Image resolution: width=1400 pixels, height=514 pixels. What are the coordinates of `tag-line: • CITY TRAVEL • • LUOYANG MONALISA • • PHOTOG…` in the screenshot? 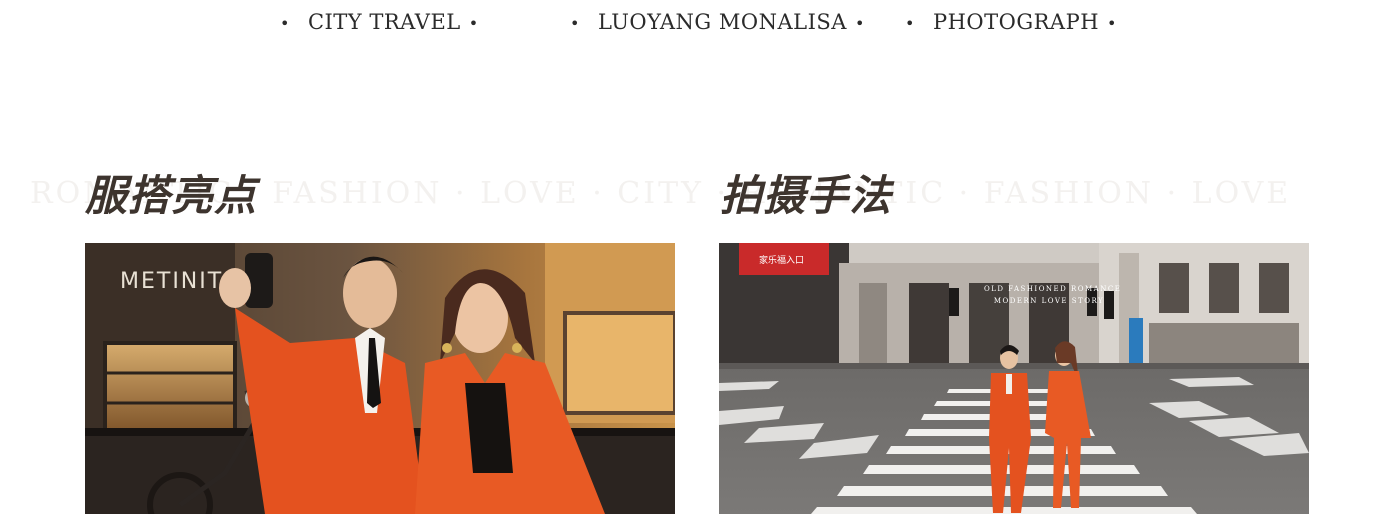 It's located at (700, 22).